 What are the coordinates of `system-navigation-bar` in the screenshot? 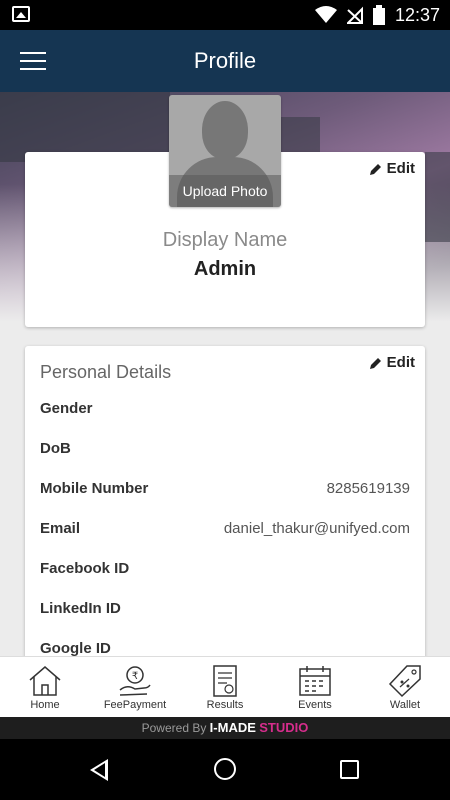 It's located at (225, 769).